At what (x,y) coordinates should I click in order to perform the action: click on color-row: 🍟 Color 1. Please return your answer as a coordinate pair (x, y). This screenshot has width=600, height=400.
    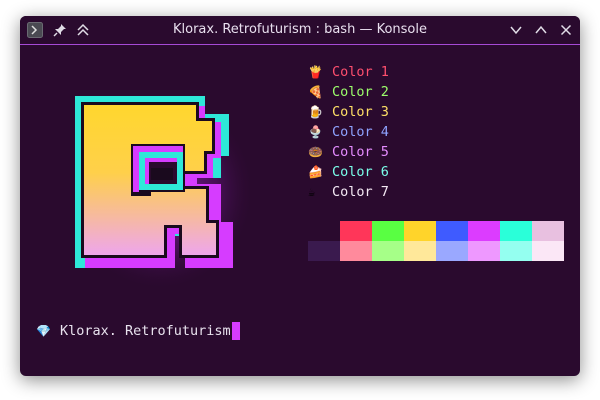
    Looking at the image, I should click on (348, 72).